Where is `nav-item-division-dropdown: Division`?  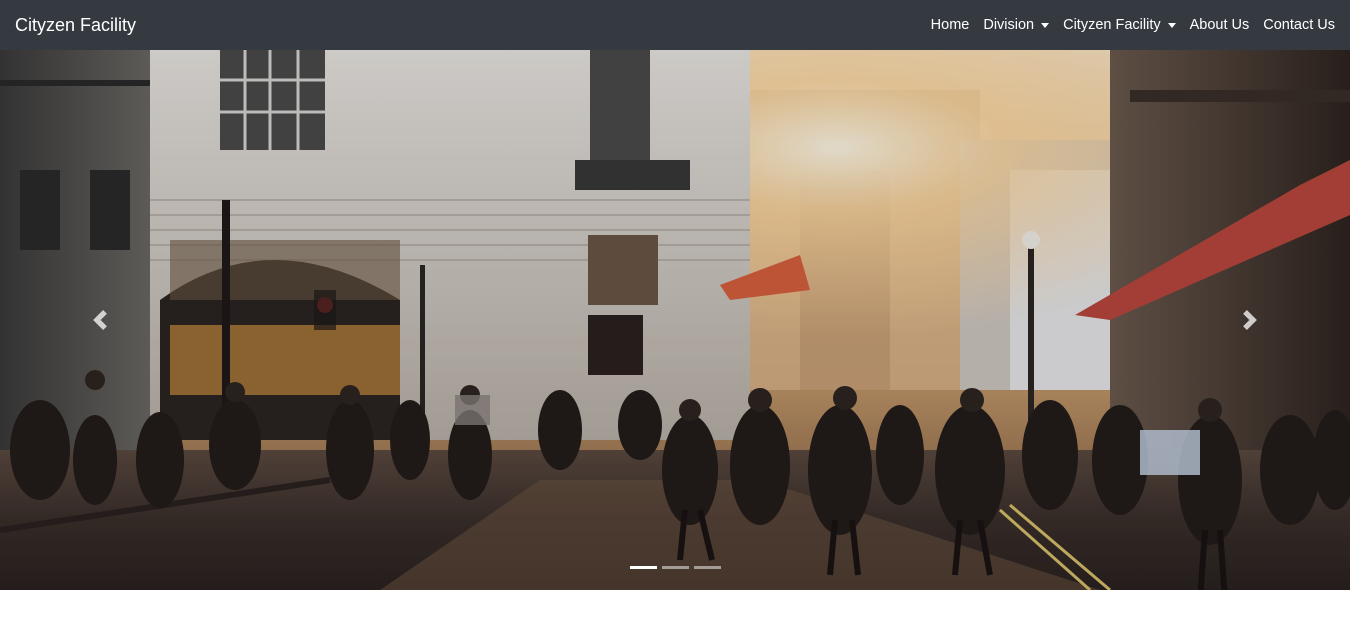 nav-item-division-dropdown: Division is located at coordinates (1016, 25).